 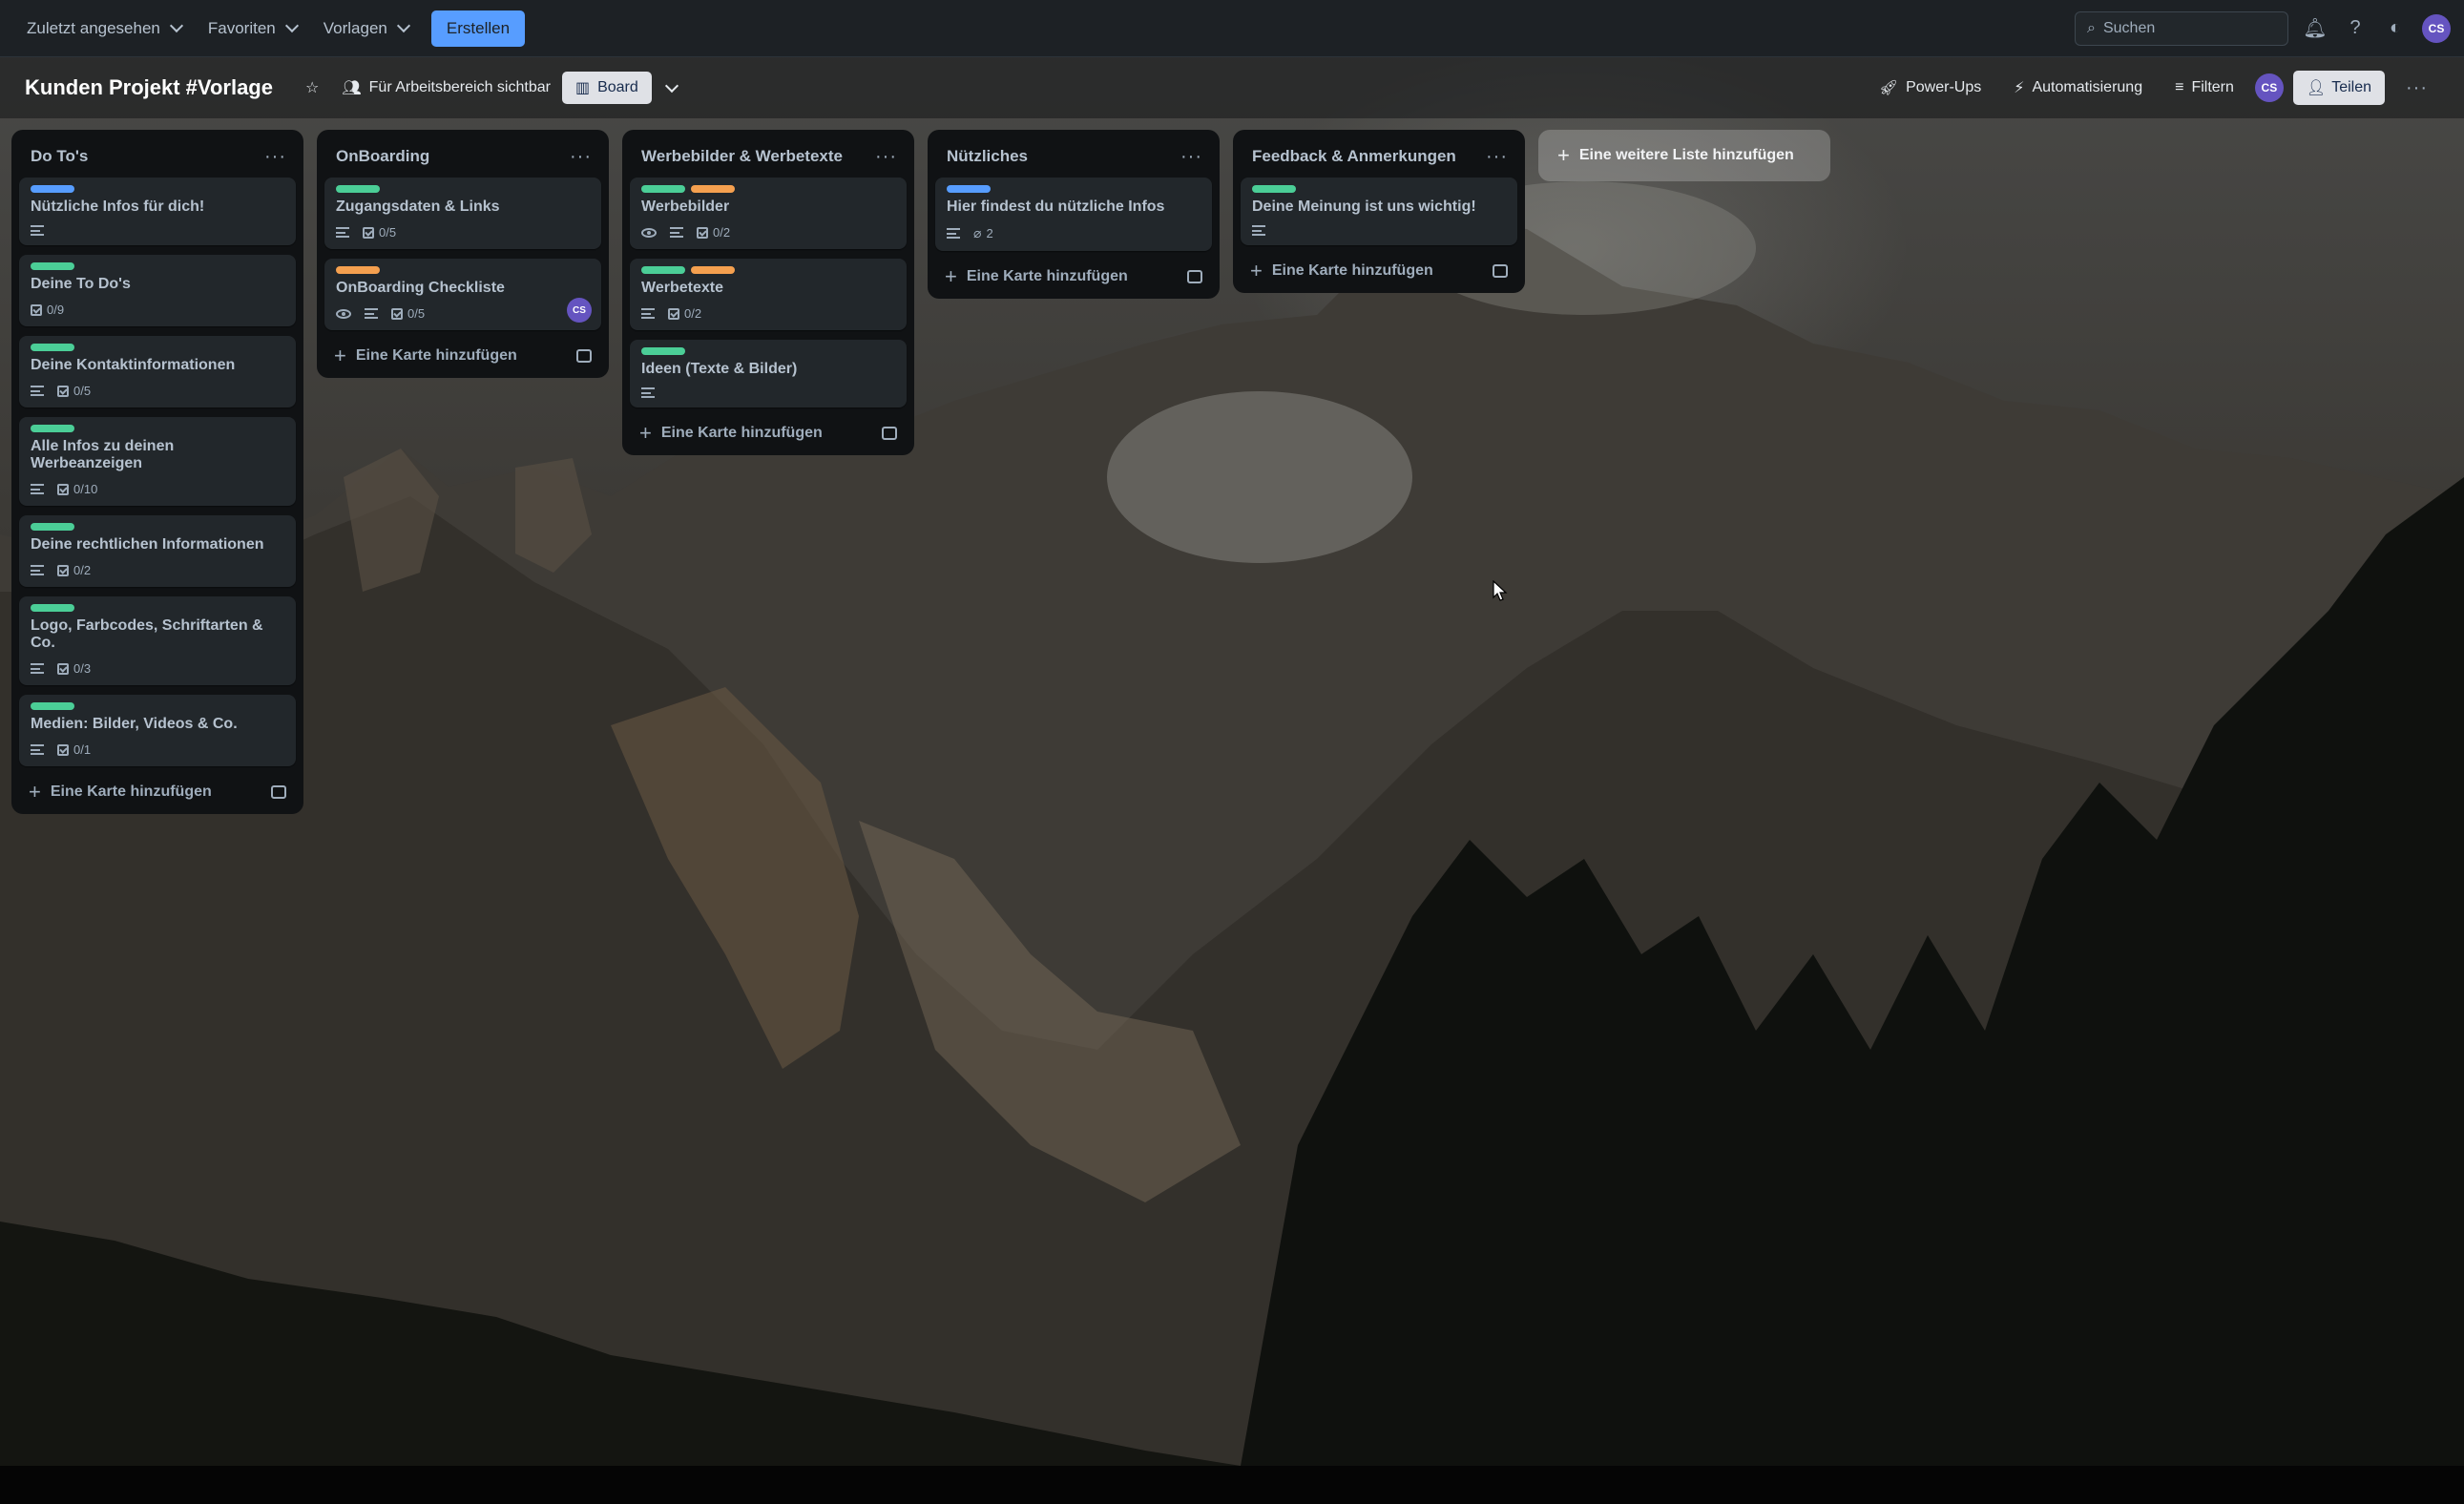 I want to click on notifications-icon: 🔔︎, so click(x=2315, y=28).